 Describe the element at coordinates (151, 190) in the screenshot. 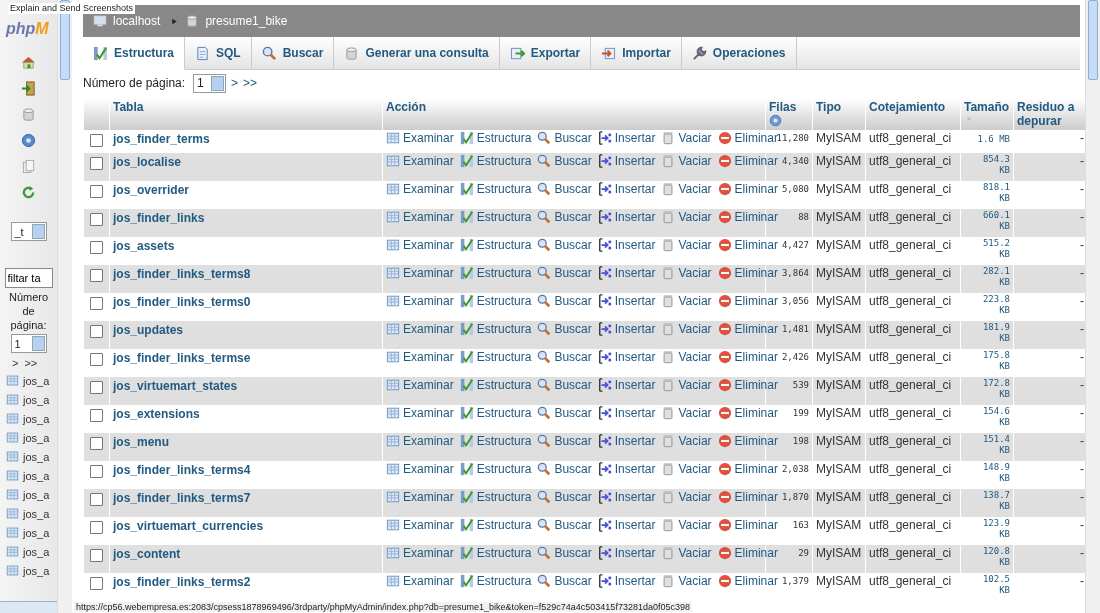

I see `table-name-link: jos_overrider` at that location.